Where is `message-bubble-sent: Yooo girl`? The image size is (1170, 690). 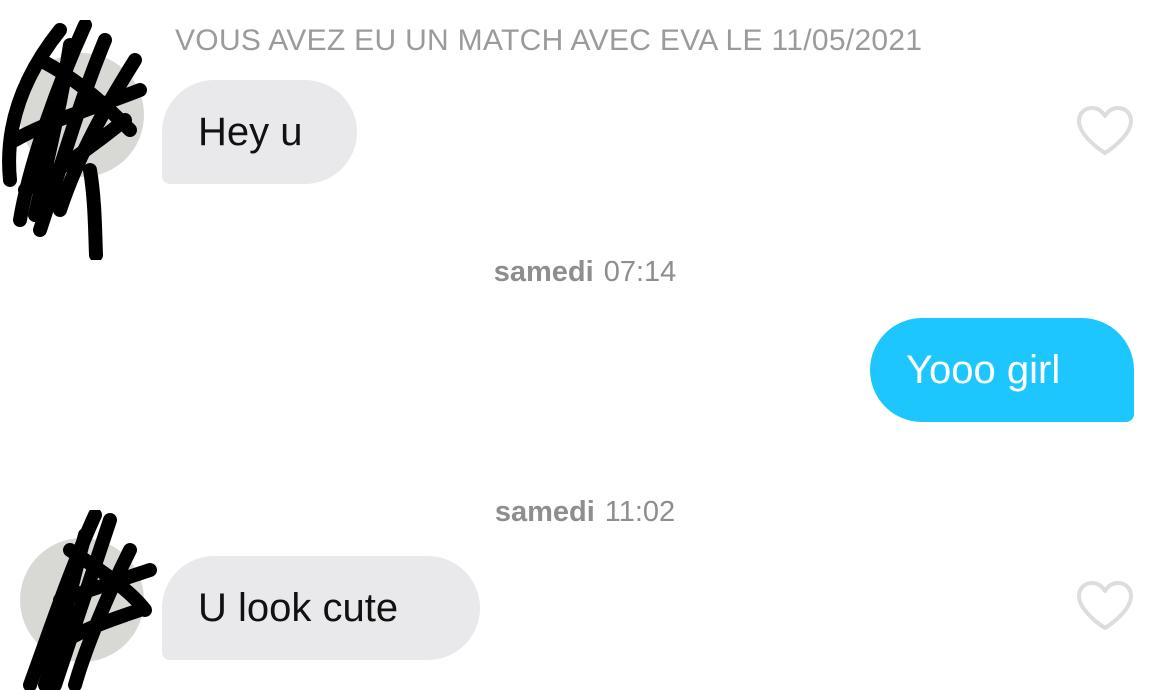 message-bubble-sent: Yooo girl is located at coordinates (1002, 370).